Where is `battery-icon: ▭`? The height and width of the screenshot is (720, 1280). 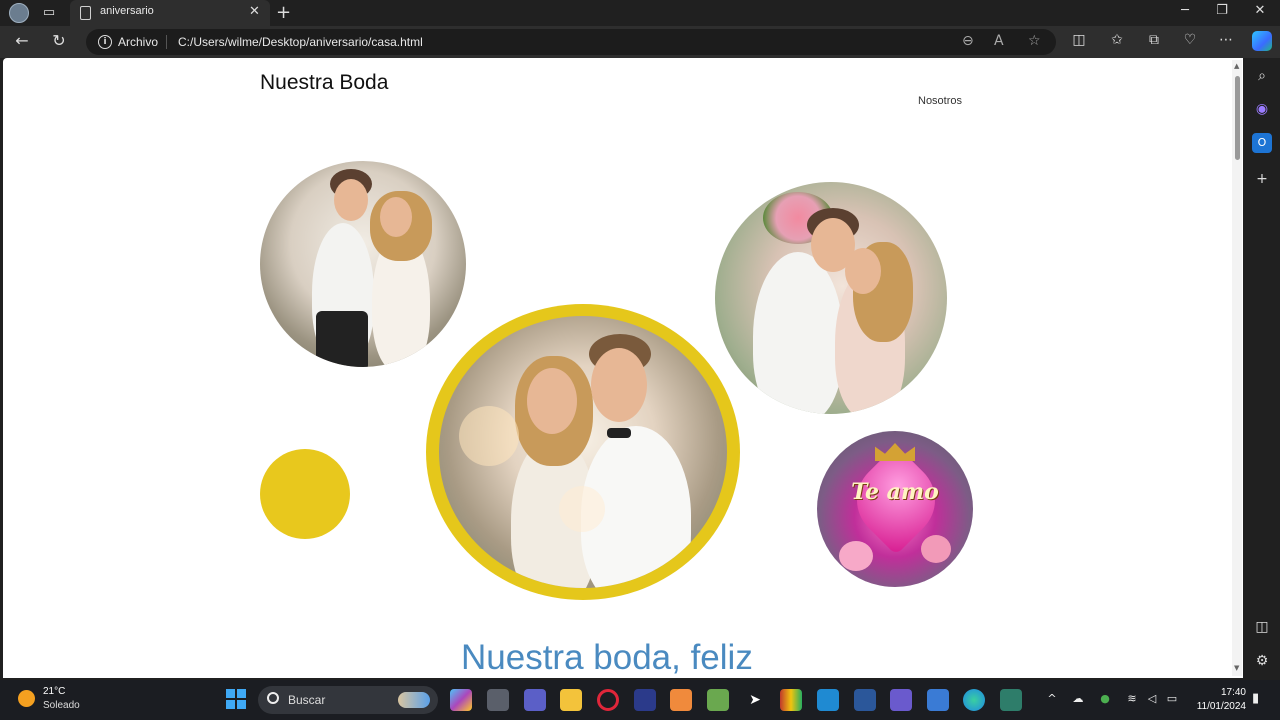
battery-icon: ▭ is located at coordinates (1172, 698).